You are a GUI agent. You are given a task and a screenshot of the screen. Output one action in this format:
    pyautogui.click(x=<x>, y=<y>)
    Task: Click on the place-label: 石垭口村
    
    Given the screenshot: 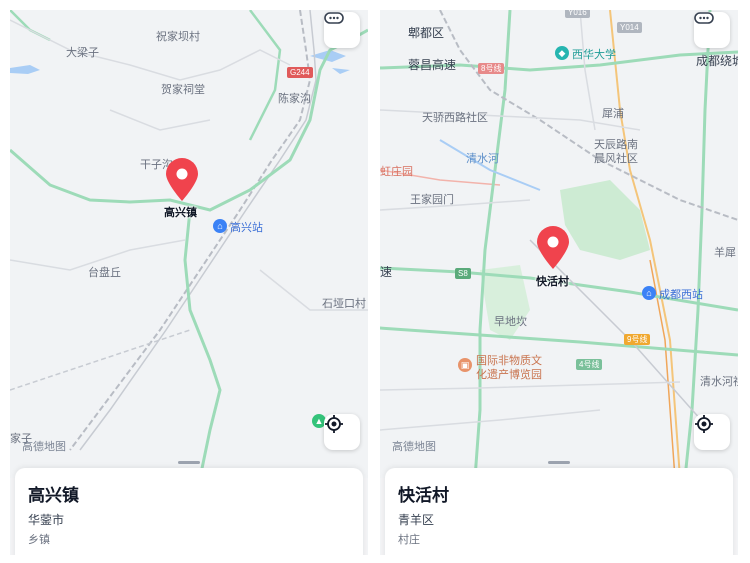 What is the action you would take?
    pyautogui.click(x=344, y=304)
    